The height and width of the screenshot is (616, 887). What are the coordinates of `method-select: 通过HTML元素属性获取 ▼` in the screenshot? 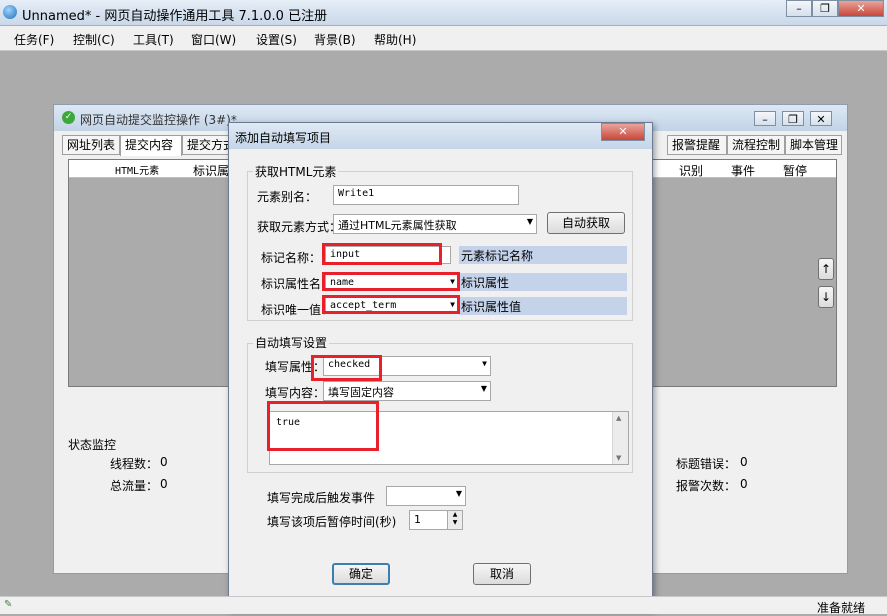 It's located at (435, 224).